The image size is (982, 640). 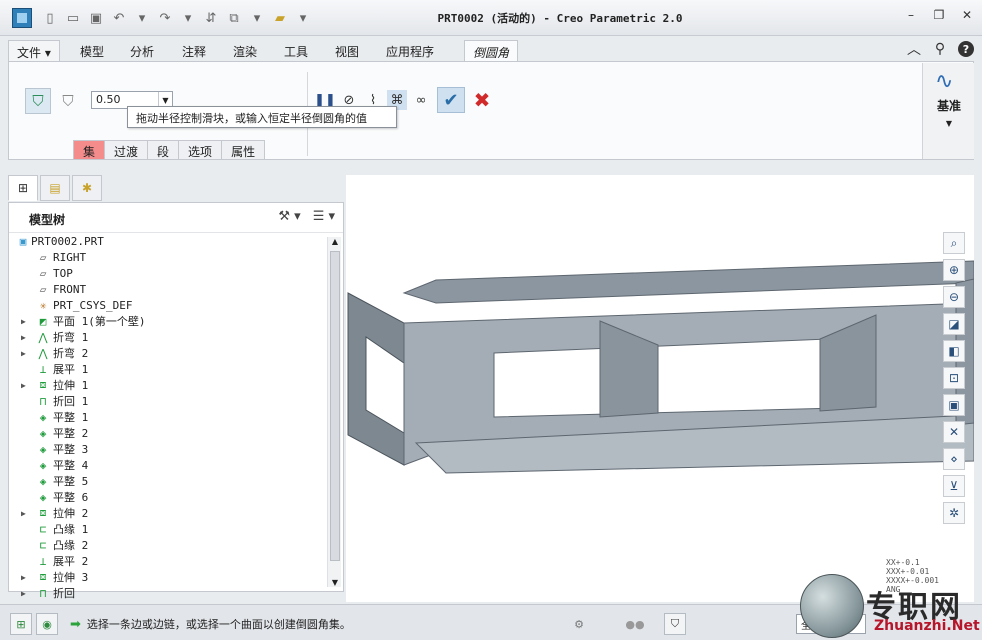 I want to click on tree-row-flat-4: ◈ 平整 4, so click(x=168, y=465).